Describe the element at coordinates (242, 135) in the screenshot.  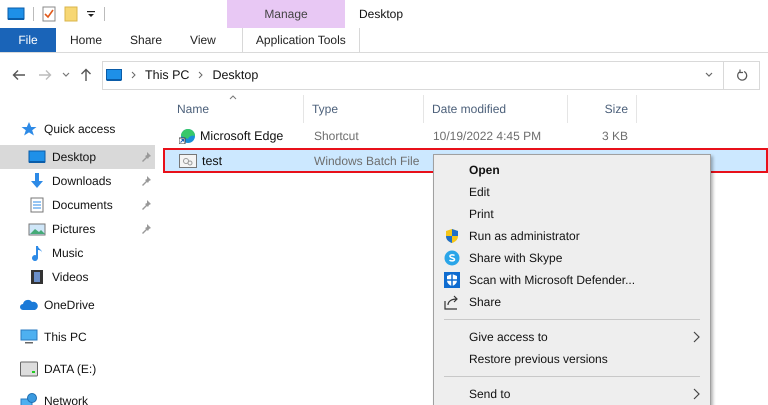
I see `file-name: Microsoft Edge` at that location.